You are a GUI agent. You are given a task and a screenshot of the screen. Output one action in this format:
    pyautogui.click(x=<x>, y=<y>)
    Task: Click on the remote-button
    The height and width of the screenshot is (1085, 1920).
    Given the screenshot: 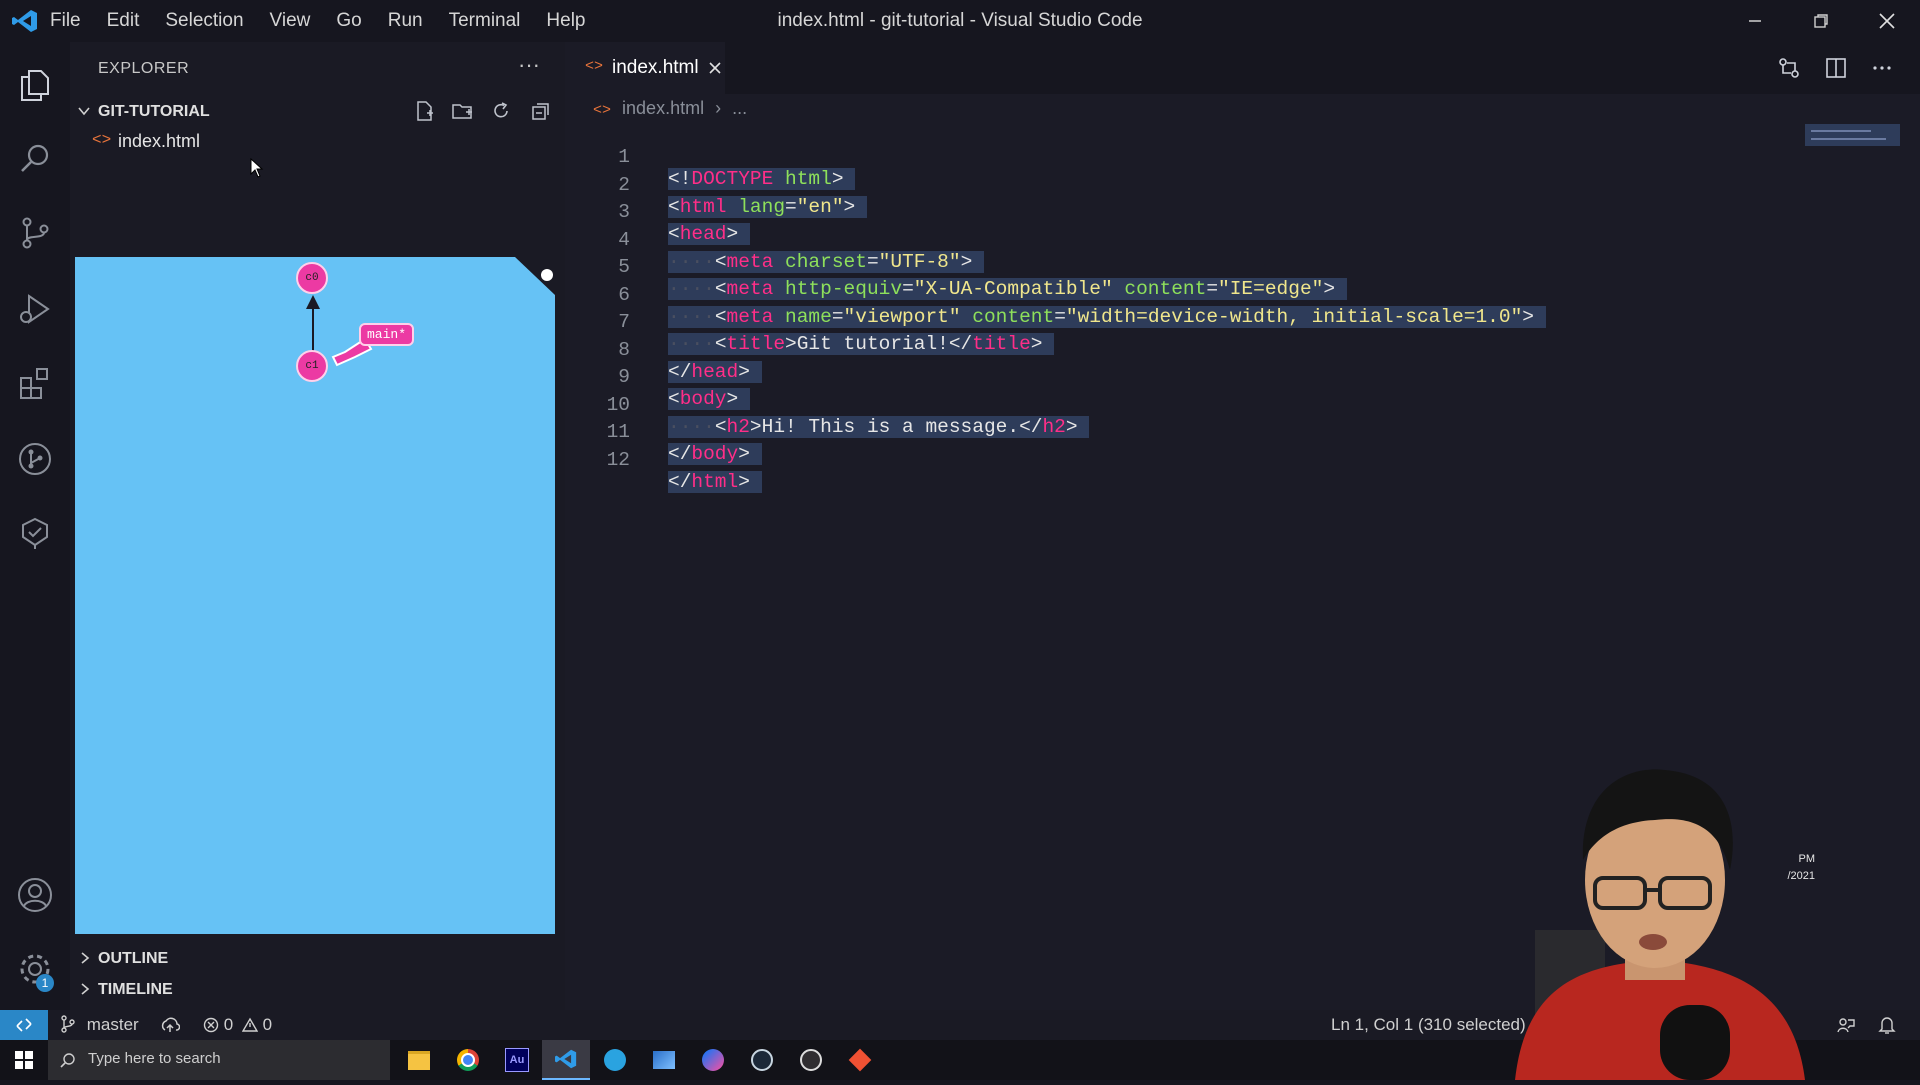 What is the action you would take?
    pyautogui.click(x=24, y=1025)
    